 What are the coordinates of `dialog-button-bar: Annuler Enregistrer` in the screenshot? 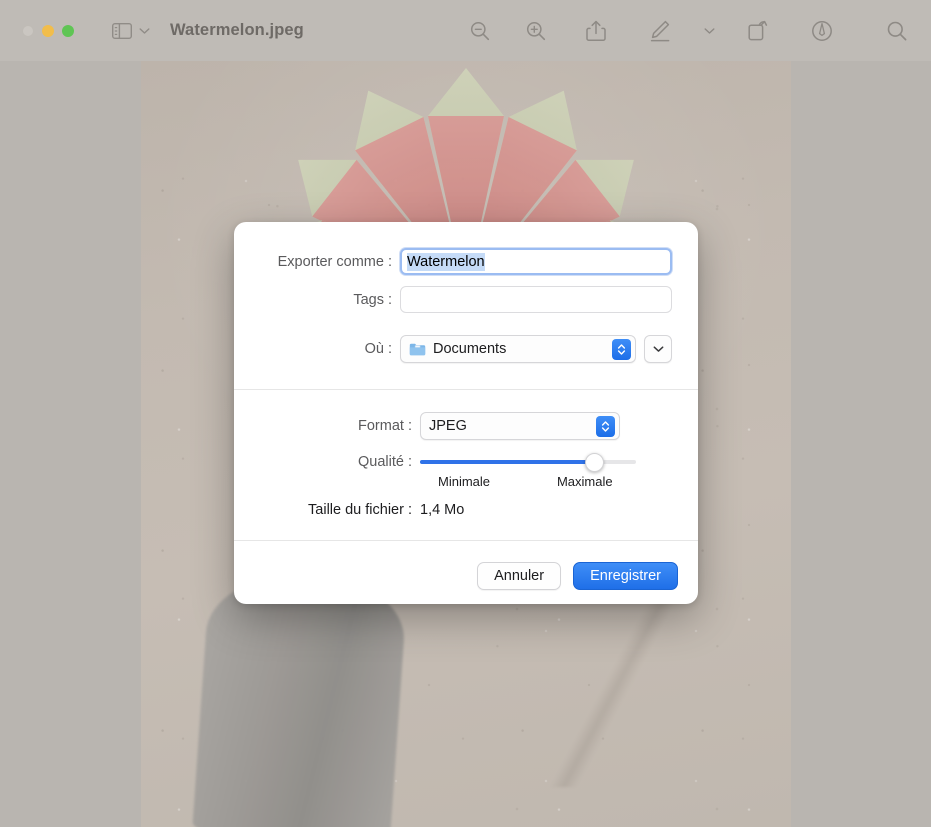 It's located at (466, 572).